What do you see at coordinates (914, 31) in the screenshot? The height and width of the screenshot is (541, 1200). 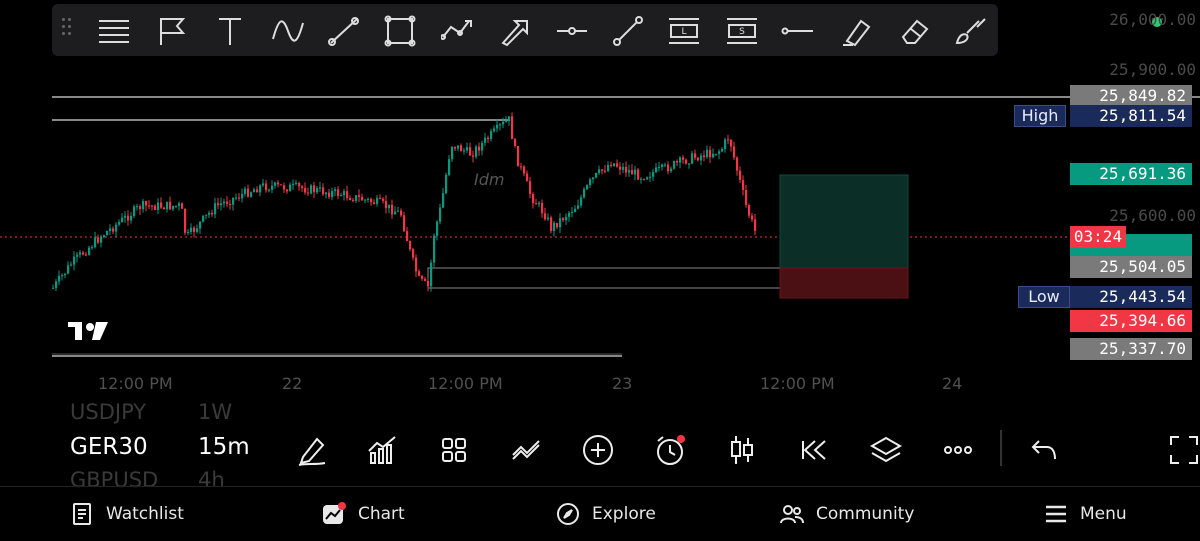 I see `eraser-icon` at bounding box center [914, 31].